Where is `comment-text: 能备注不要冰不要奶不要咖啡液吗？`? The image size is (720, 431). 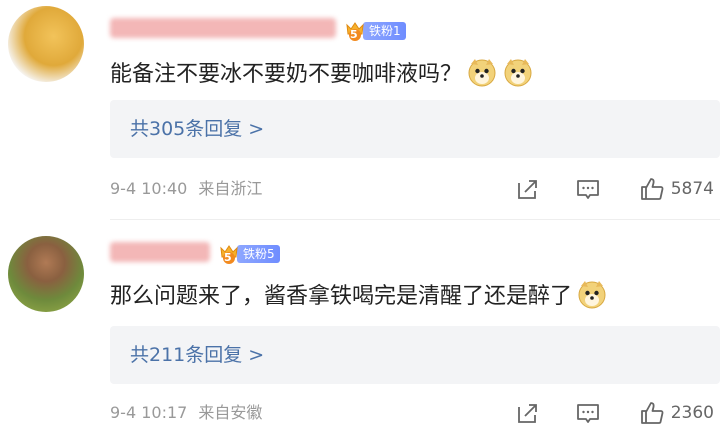
comment-text: 能备注不要冰不要奶不要咖啡液吗？ is located at coordinates (322, 72).